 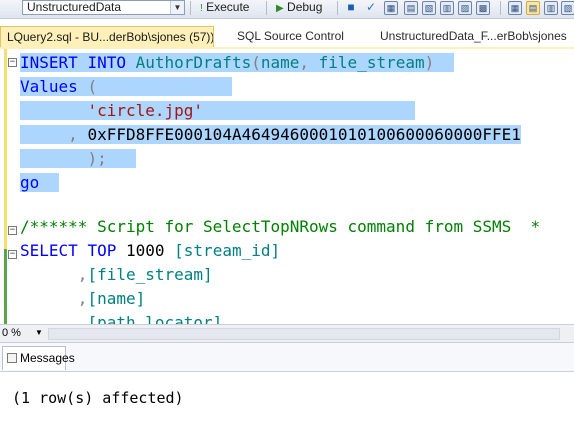 I want to click on change-margin-saved, so click(x=5, y=286).